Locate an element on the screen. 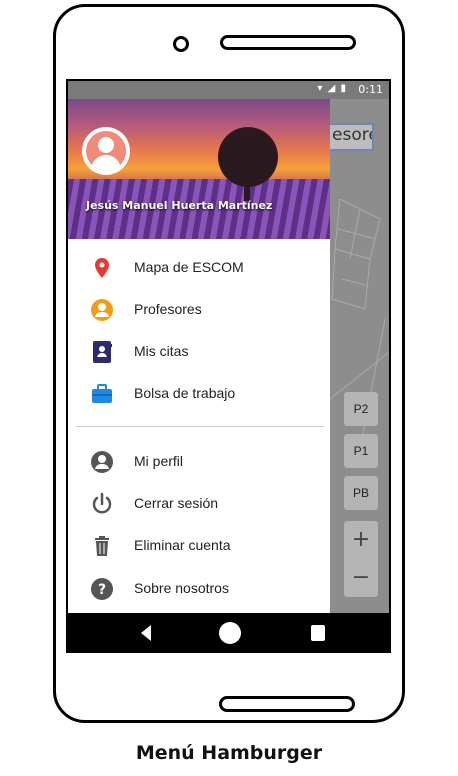 This screenshot has height=776, width=458. home-icon is located at coordinates (230, 633).